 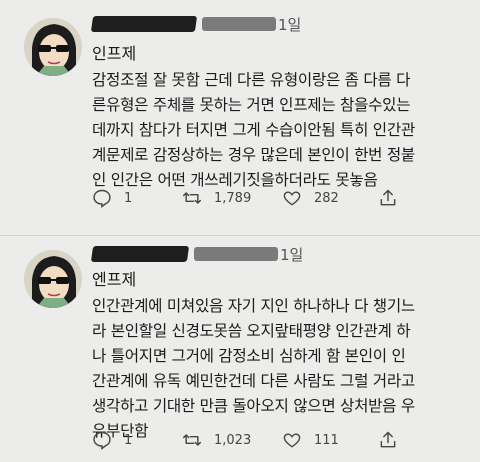 I want to click on tweet-text-line: 인간관계에 미쳐있음 자기 지인 하나하나 다 챙기느, so click(x=253, y=306).